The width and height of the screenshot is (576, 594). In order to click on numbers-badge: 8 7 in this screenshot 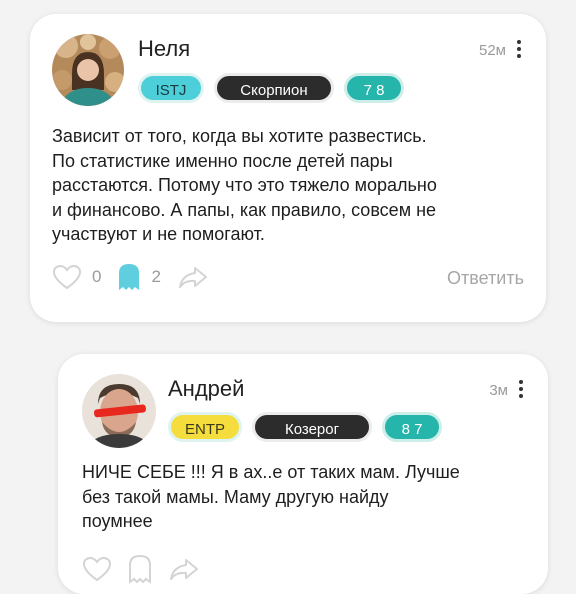, I will do `click(412, 427)`.